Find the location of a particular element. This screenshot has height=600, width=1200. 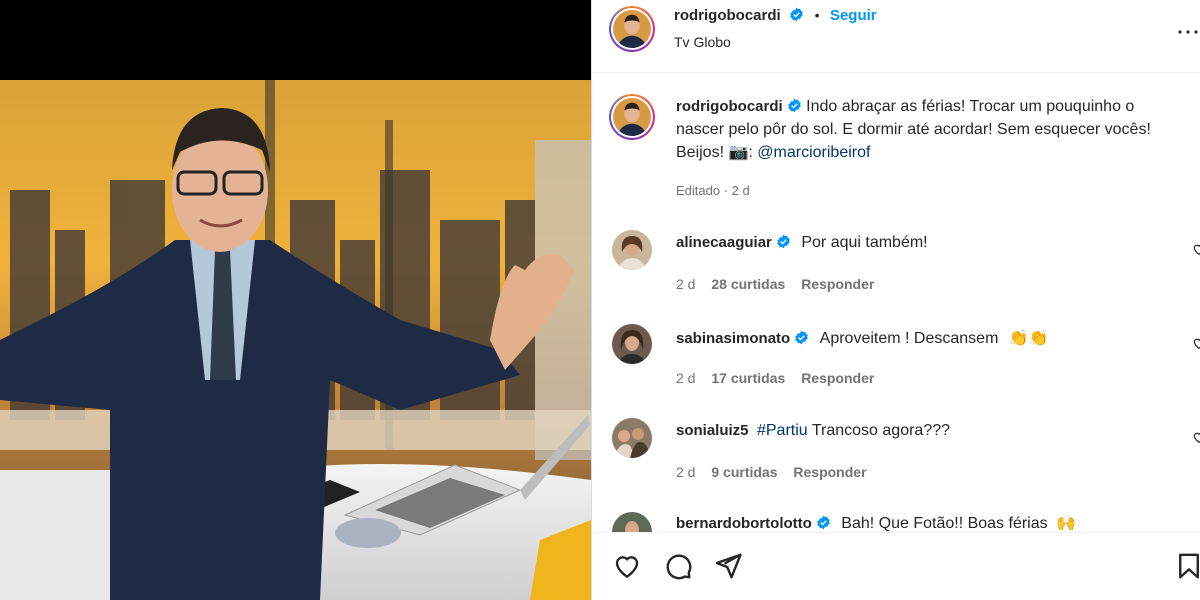

author-avatar is located at coordinates (632, 29).